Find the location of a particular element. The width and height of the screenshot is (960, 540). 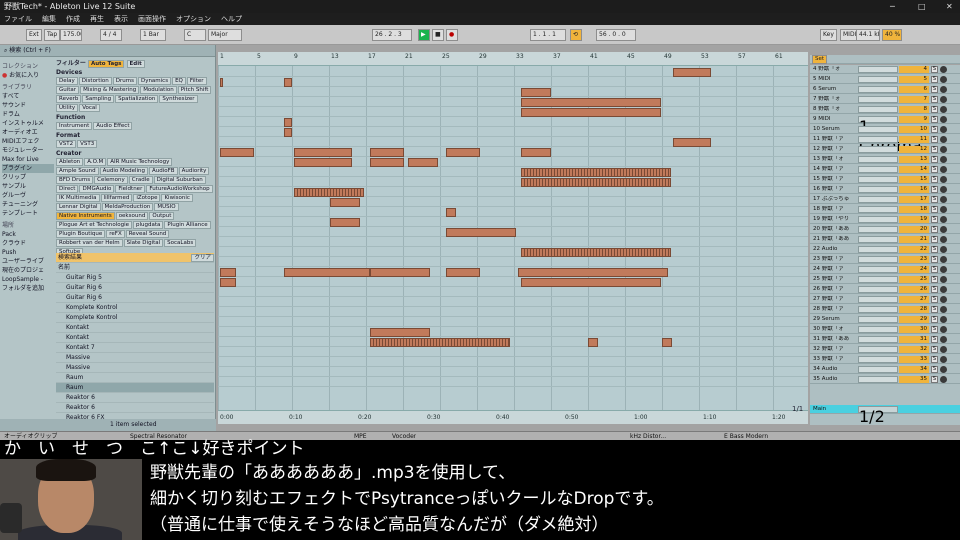

minimize-icon: ─ is located at coordinates (892, 6).